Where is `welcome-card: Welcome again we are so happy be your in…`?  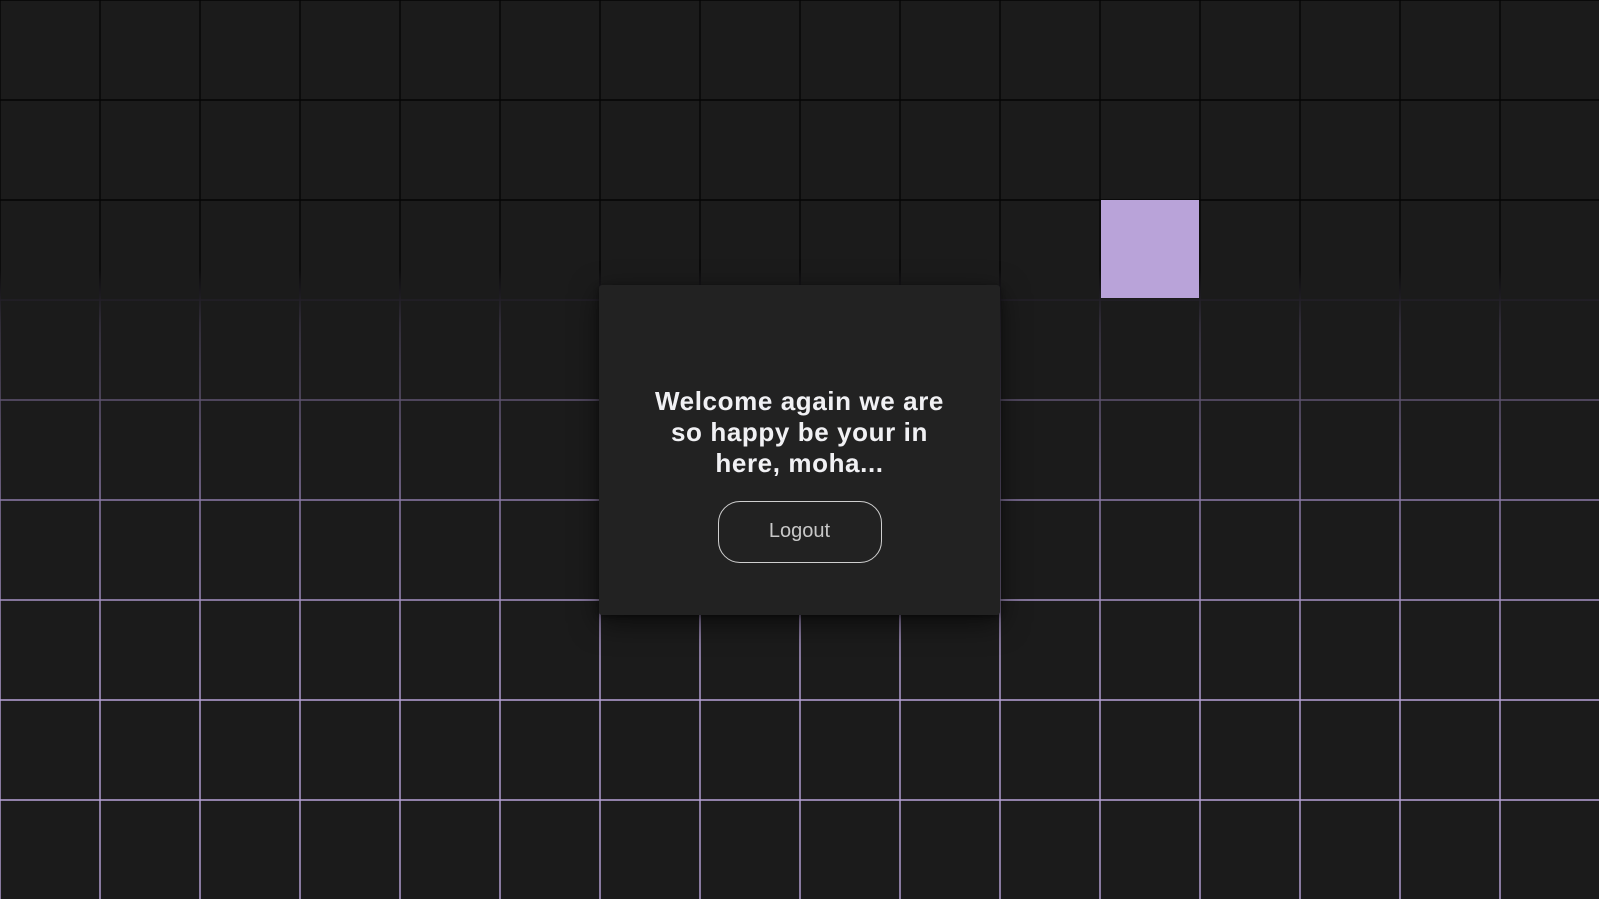 welcome-card: Welcome again we are so happy be your in… is located at coordinates (799, 450).